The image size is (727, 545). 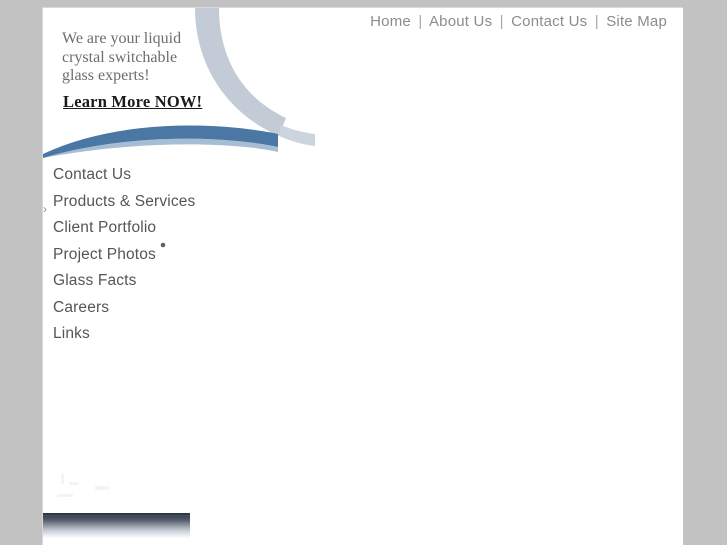 What do you see at coordinates (106, 75) in the screenshot?
I see `hero-tagline-line-3: glass experts!` at bounding box center [106, 75].